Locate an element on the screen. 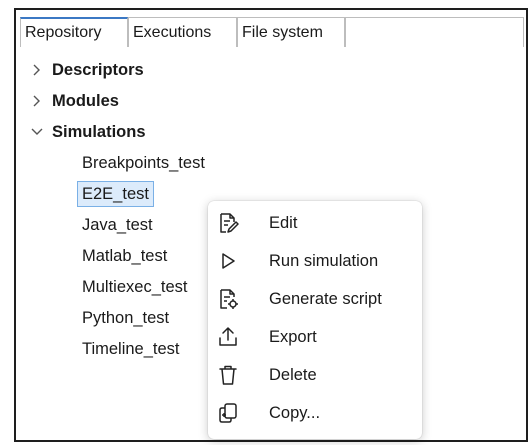 Image resolution: width=529 pixels, height=445 pixels. export-upload-icon is located at coordinates (228, 336).